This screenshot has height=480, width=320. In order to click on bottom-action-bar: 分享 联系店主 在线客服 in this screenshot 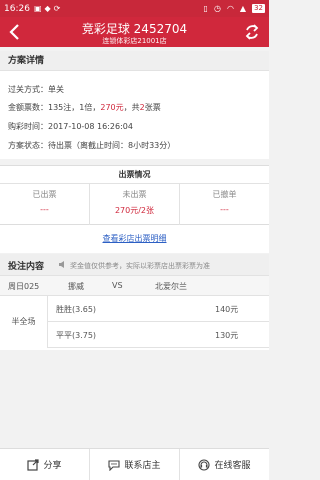, I will do `click(134, 464)`.